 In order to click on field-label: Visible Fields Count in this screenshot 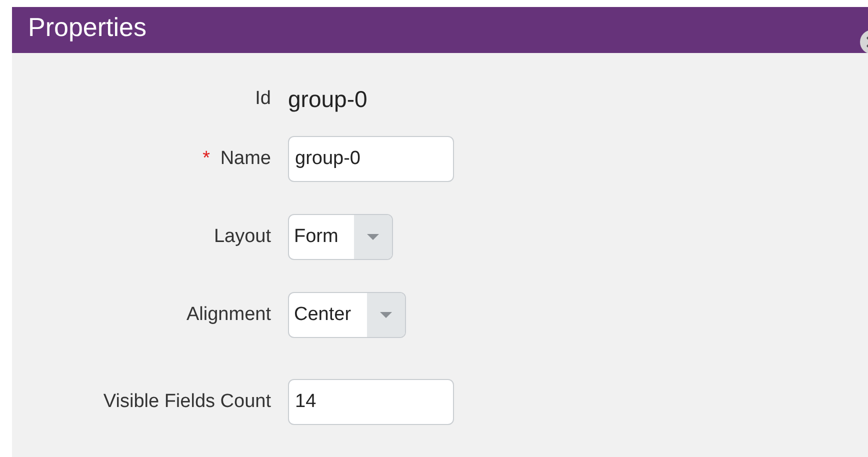, I will do `click(187, 401)`.